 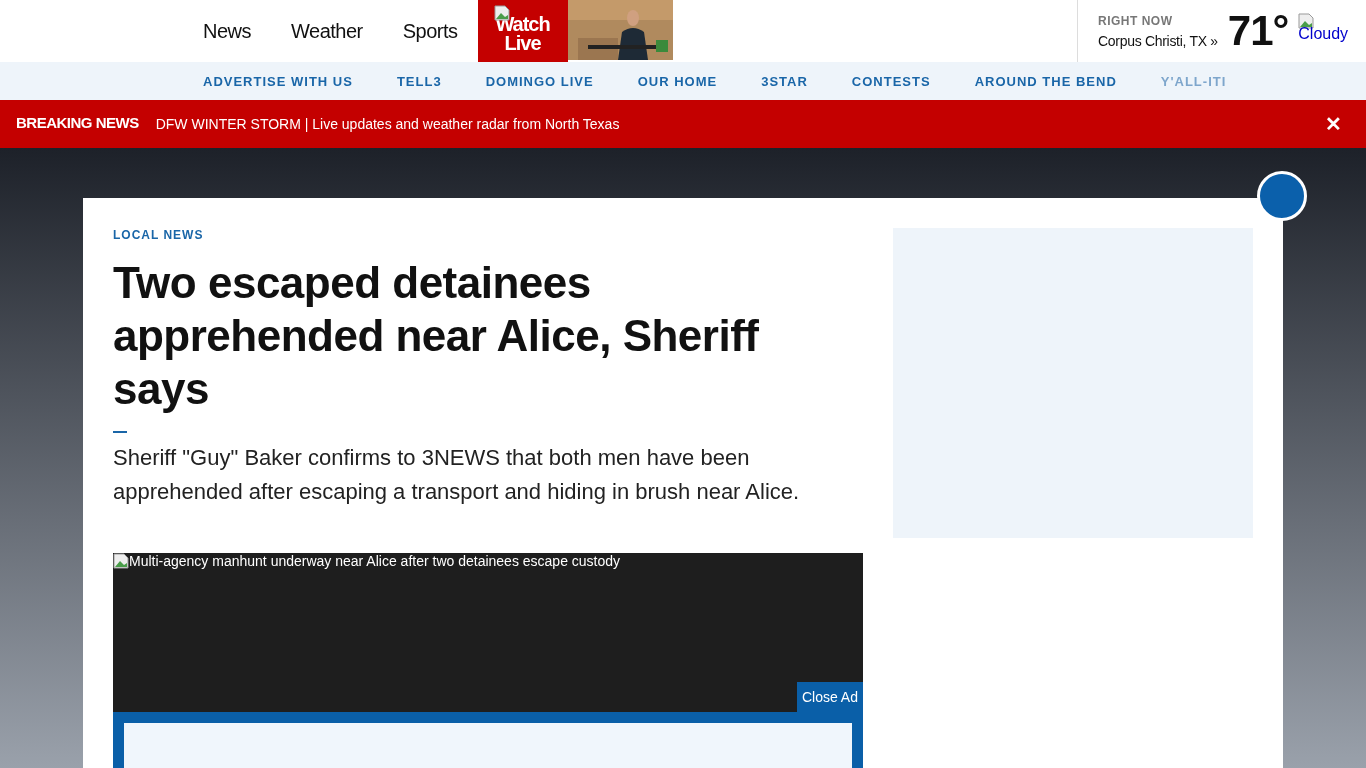 What do you see at coordinates (784, 81) in the screenshot?
I see `subnav-link: 3STAR` at bounding box center [784, 81].